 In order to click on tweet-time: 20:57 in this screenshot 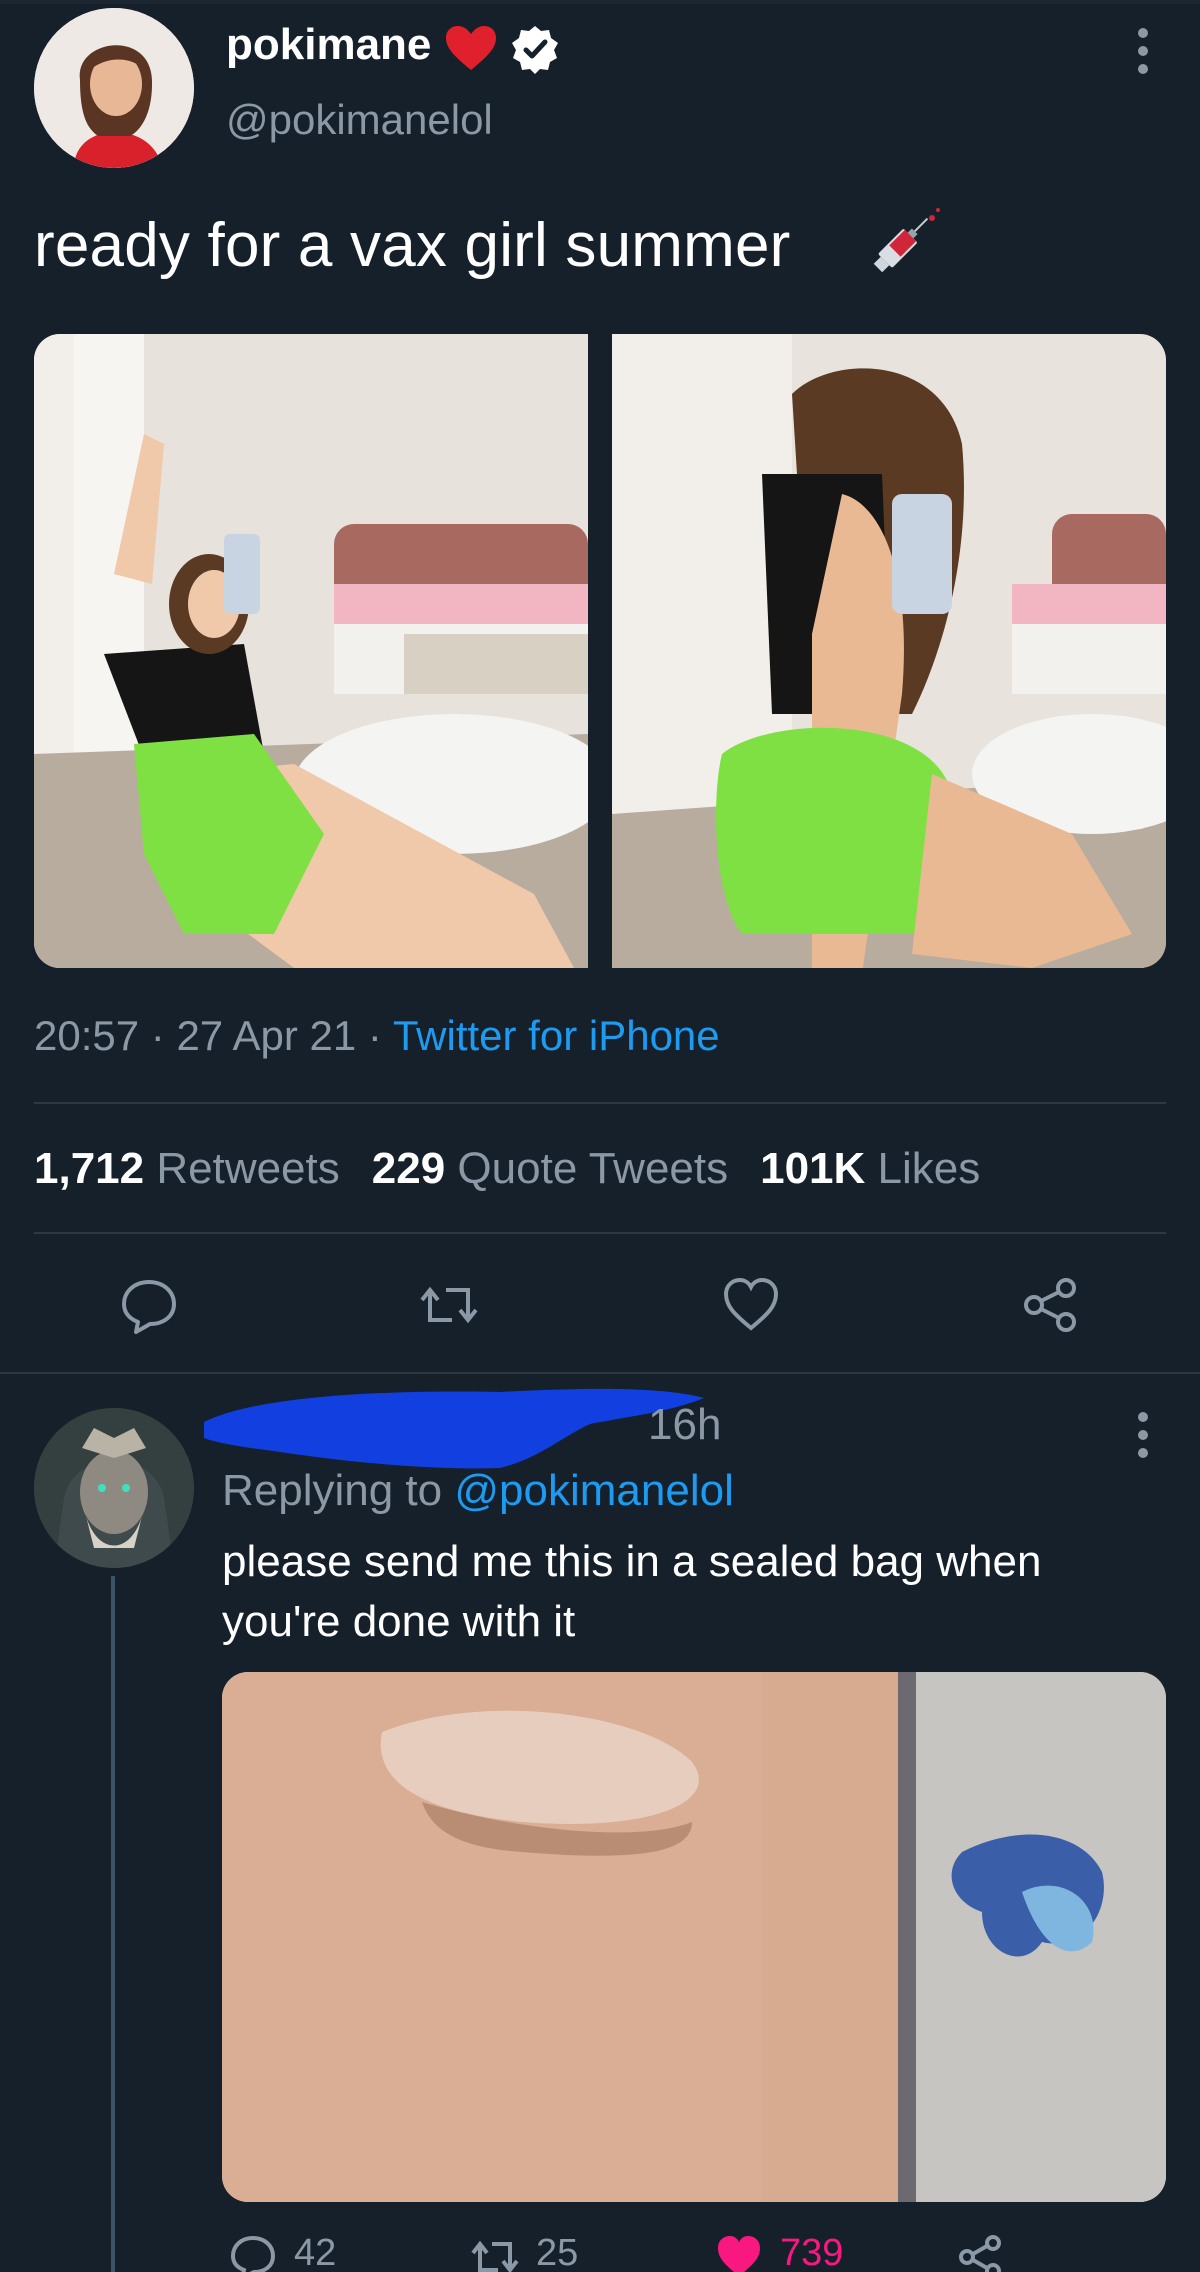, I will do `click(87, 1035)`.